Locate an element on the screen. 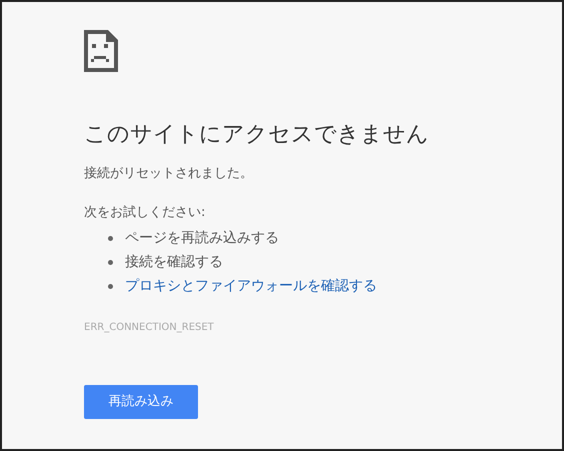 The width and height of the screenshot is (564, 451). error-title: このサイトにアクセスできません is located at coordinates (256, 135).